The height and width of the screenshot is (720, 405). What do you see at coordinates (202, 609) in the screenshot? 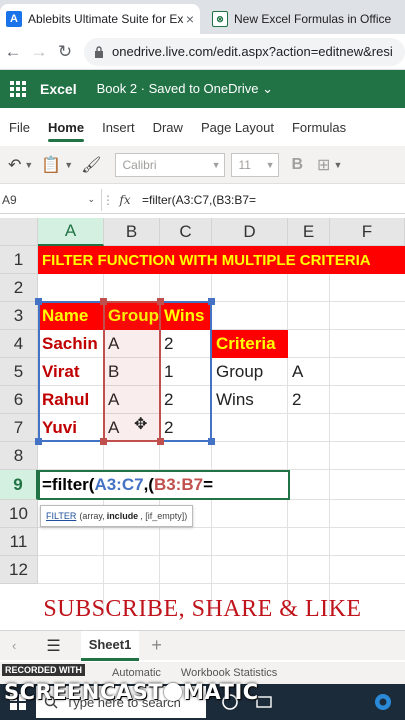
I see `subscribe-overlay-text: SUBSCRIBE, SHARE & LIKE` at bounding box center [202, 609].